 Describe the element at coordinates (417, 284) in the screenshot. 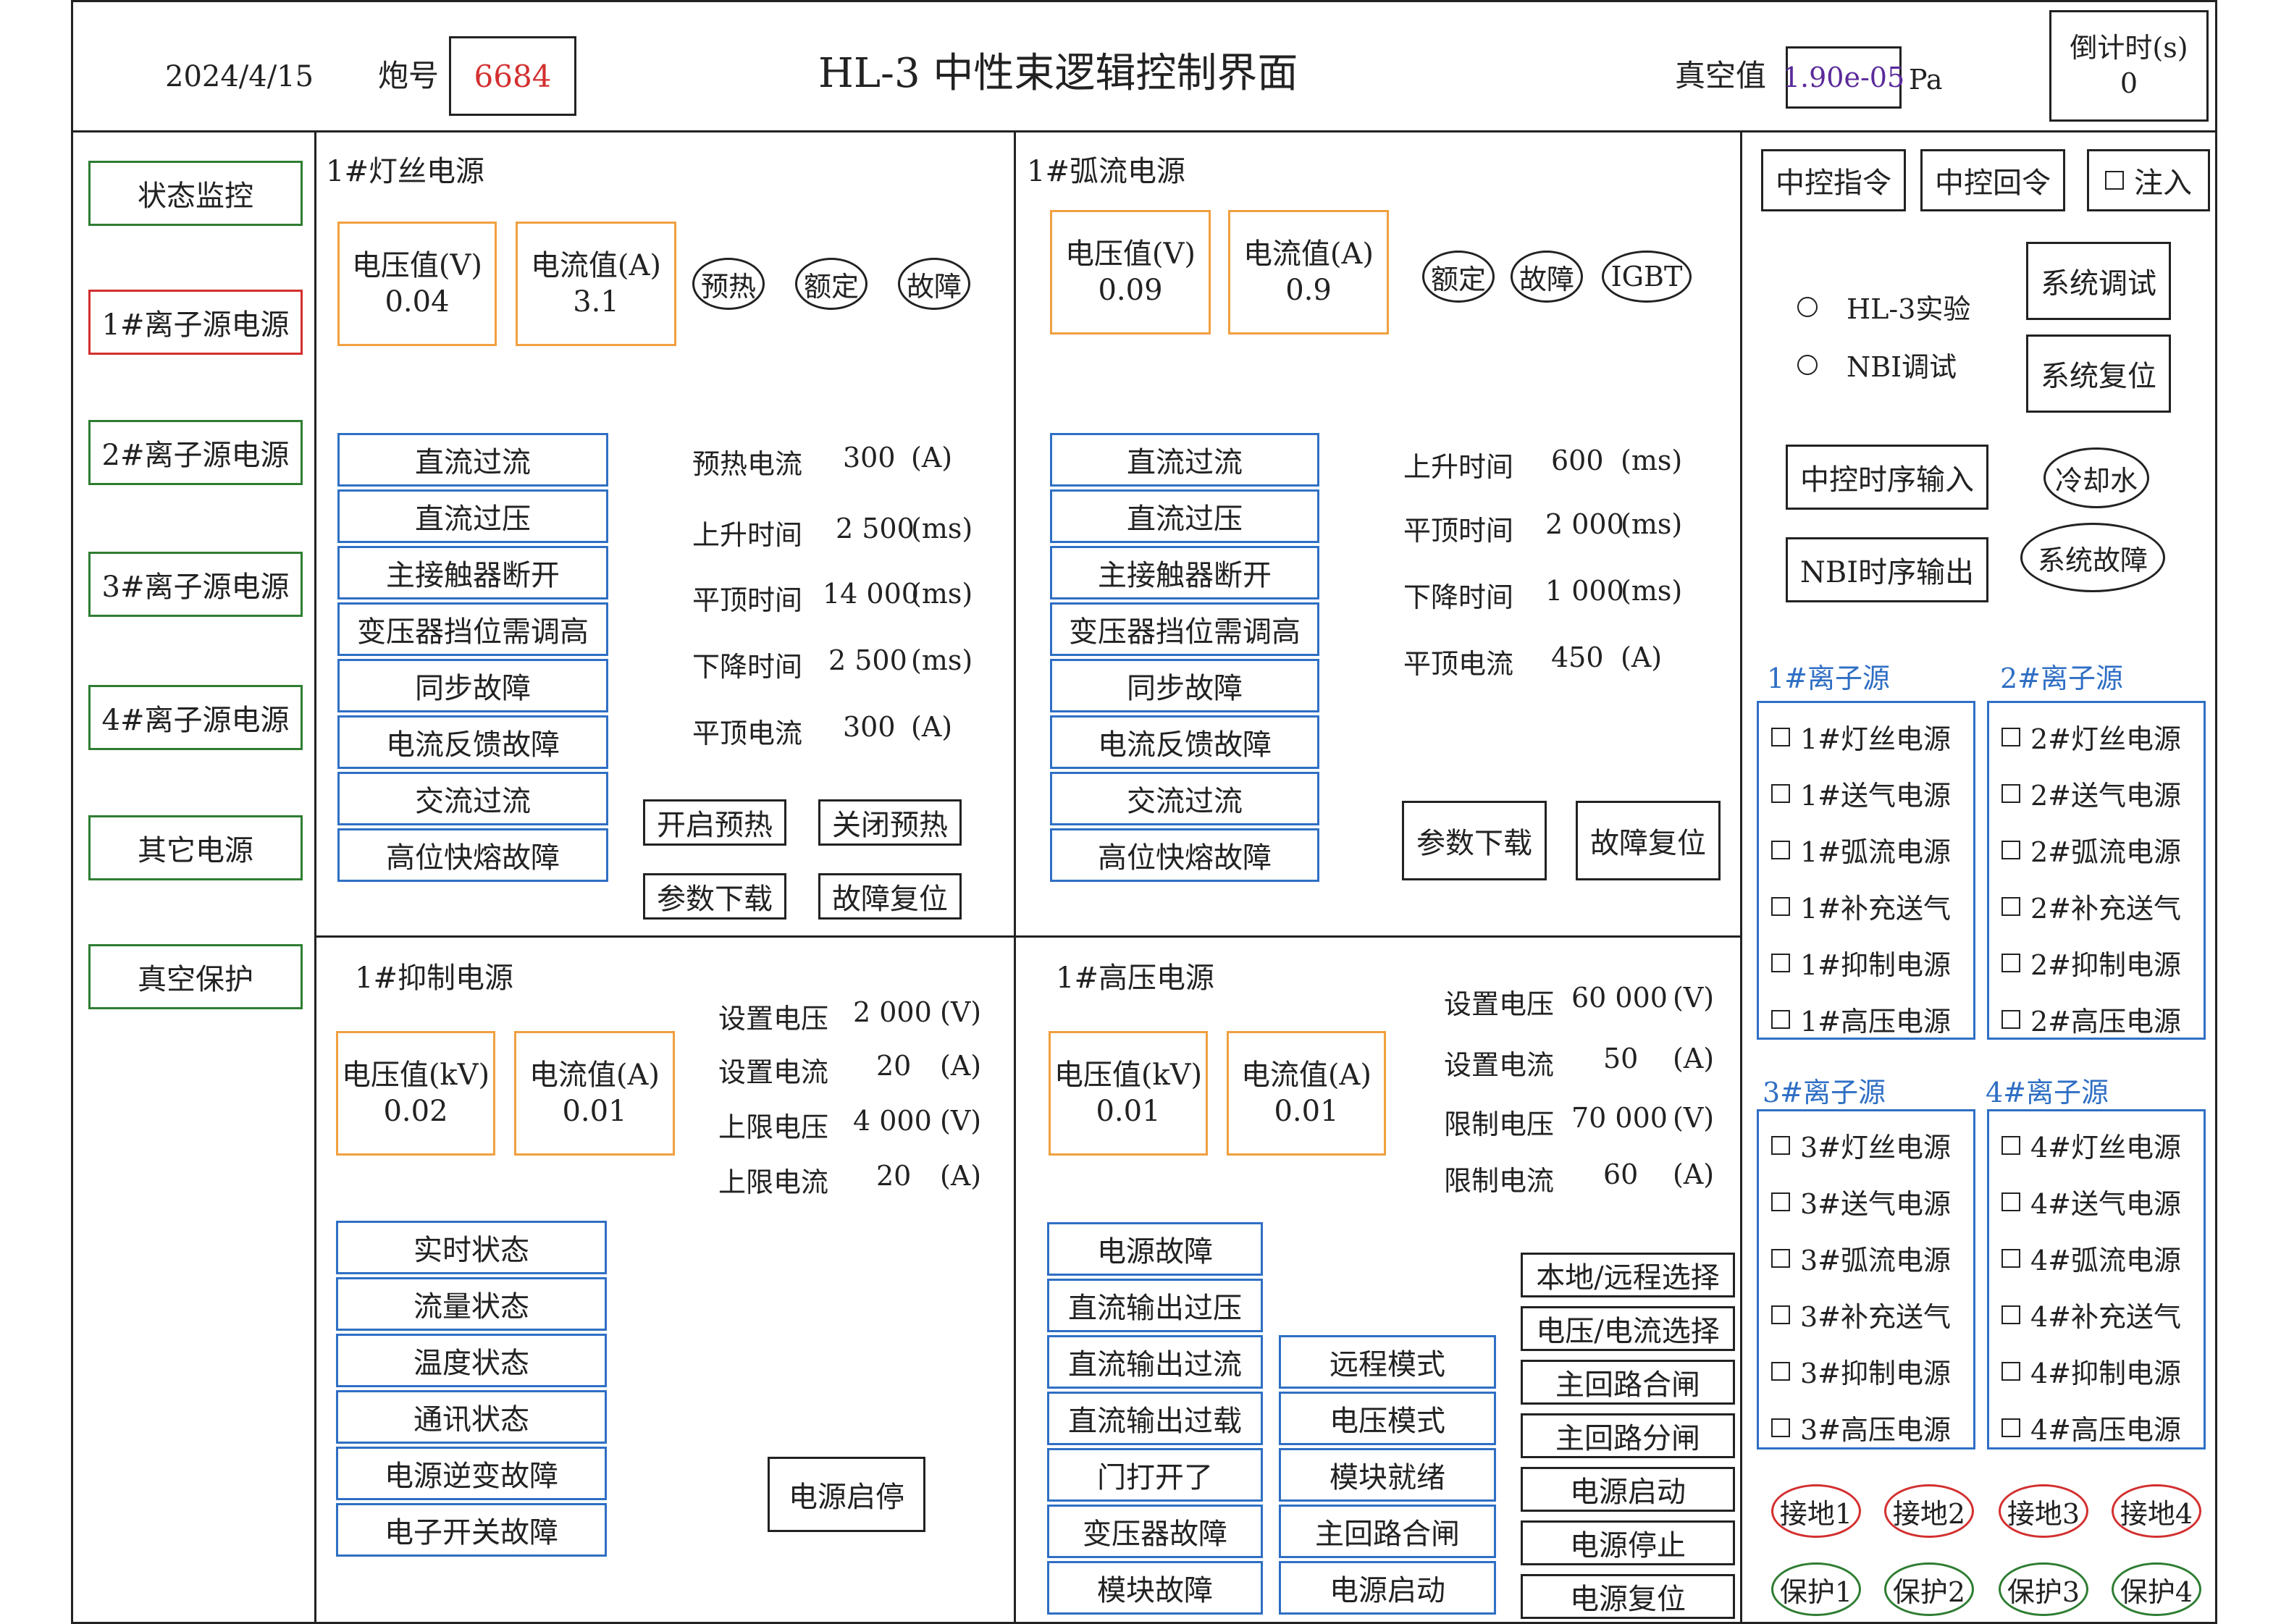

I see `filament-voltage-display: 电压值(V) 0.04` at that location.